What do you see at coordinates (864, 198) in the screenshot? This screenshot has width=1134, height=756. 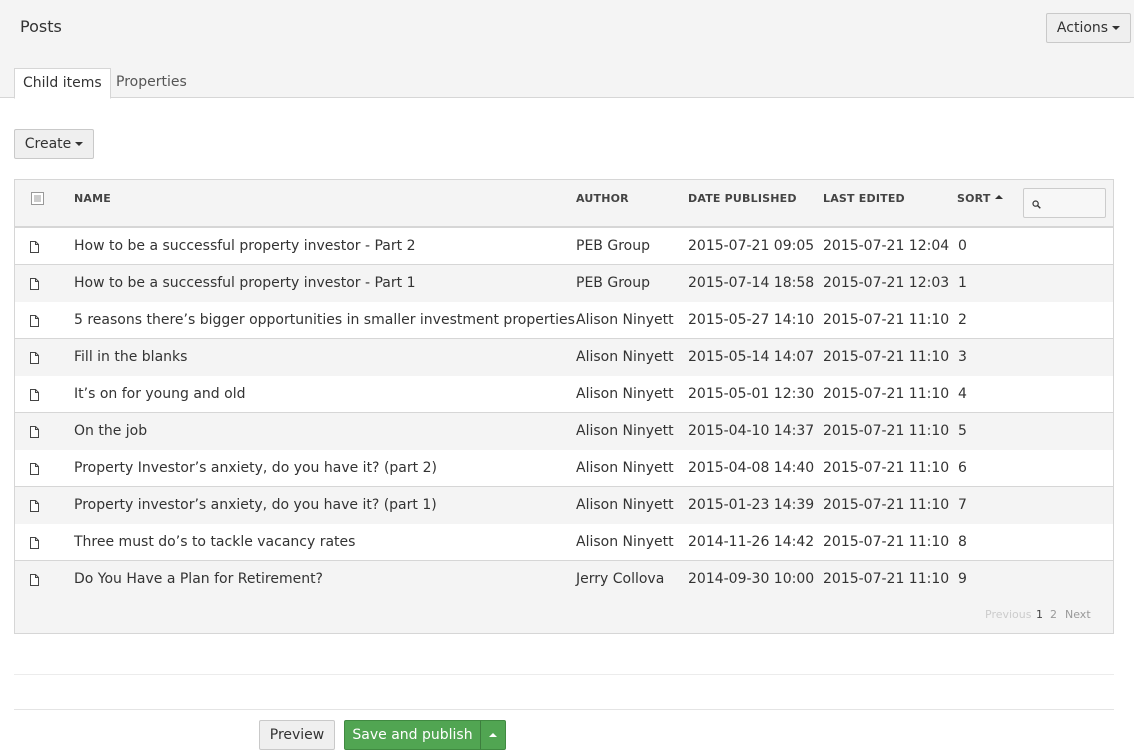 I see `column-header-last-edited: LAST EDITED` at bounding box center [864, 198].